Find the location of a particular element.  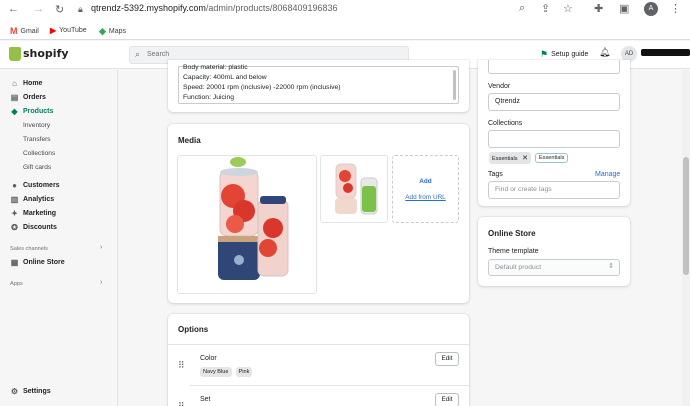

media-main-image is located at coordinates (247, 224).